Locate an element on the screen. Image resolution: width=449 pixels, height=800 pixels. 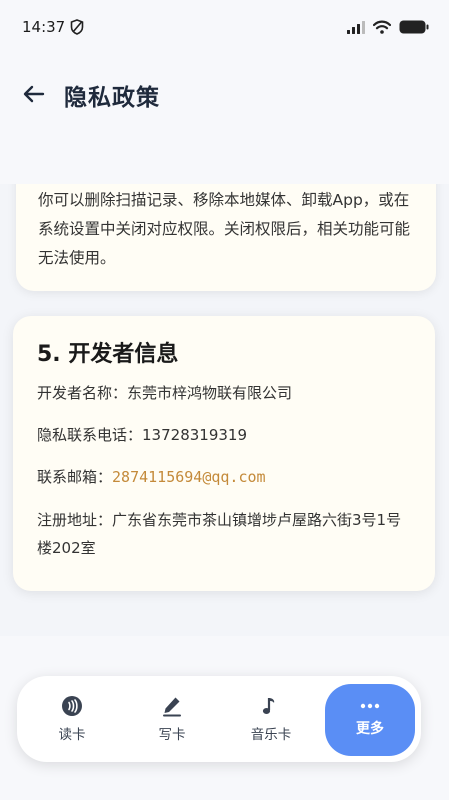
bottom-nav: 读卡 写卡 音乐卡 更多 is located at coordinates (219, 719).